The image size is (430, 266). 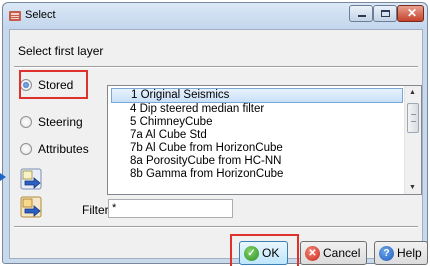 What do you see at coordinates (342, 253) in the screenshot?
I see `cancel-label: Cancel` at bounding box center [342, 253].